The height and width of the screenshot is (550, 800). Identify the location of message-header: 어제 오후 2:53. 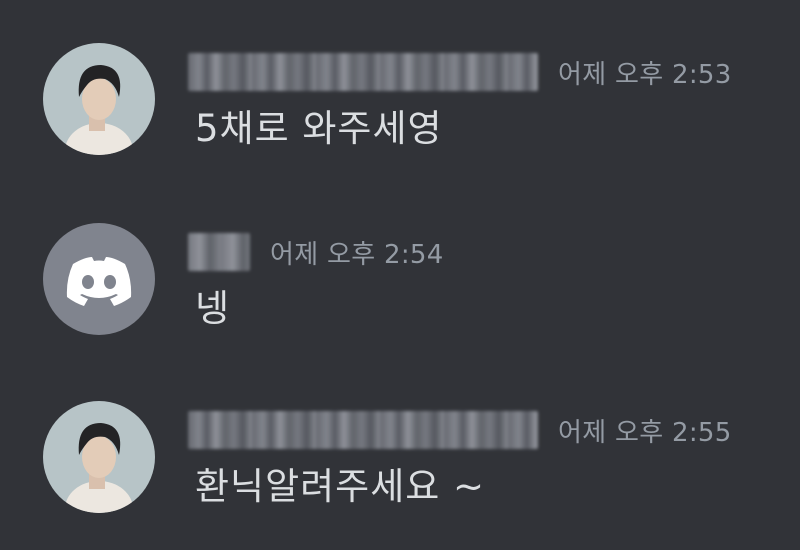
(460, 72).